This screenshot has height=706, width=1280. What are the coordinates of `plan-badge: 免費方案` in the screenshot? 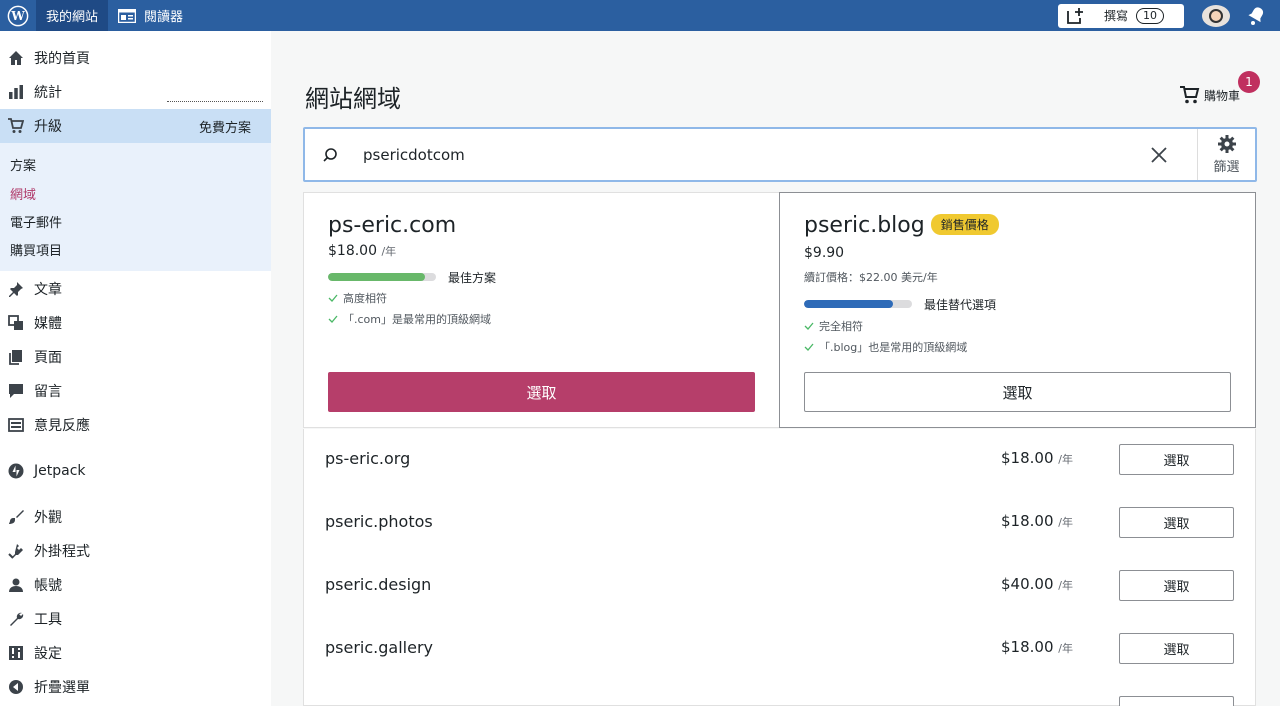 It's located at (224, 128).